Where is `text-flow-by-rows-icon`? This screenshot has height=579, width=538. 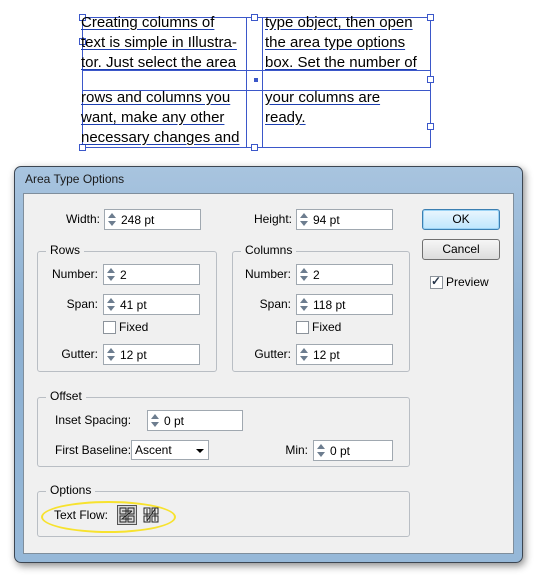
text-flow-by-rows-icon is located at coordinates (127, 515).